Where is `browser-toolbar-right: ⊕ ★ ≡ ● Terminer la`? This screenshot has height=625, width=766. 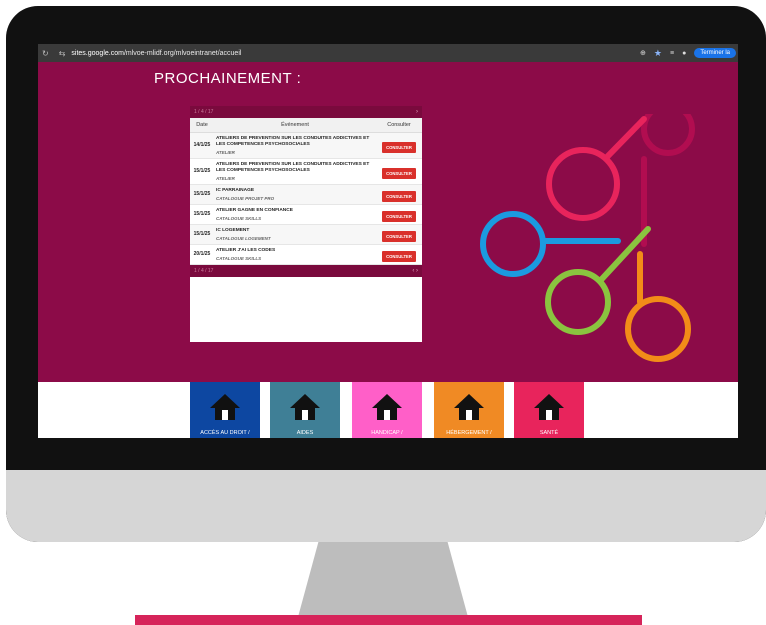
browser-toolbar-right: ⊕ ★ ≡ ● Terminer la is located at coordinates (689, 53).